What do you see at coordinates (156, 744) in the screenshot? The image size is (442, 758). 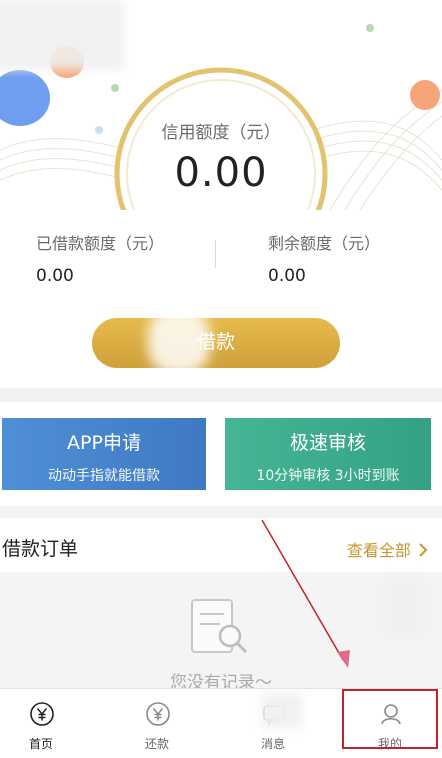 I see `tab-label: 还款` at bounding box center [156, 744].